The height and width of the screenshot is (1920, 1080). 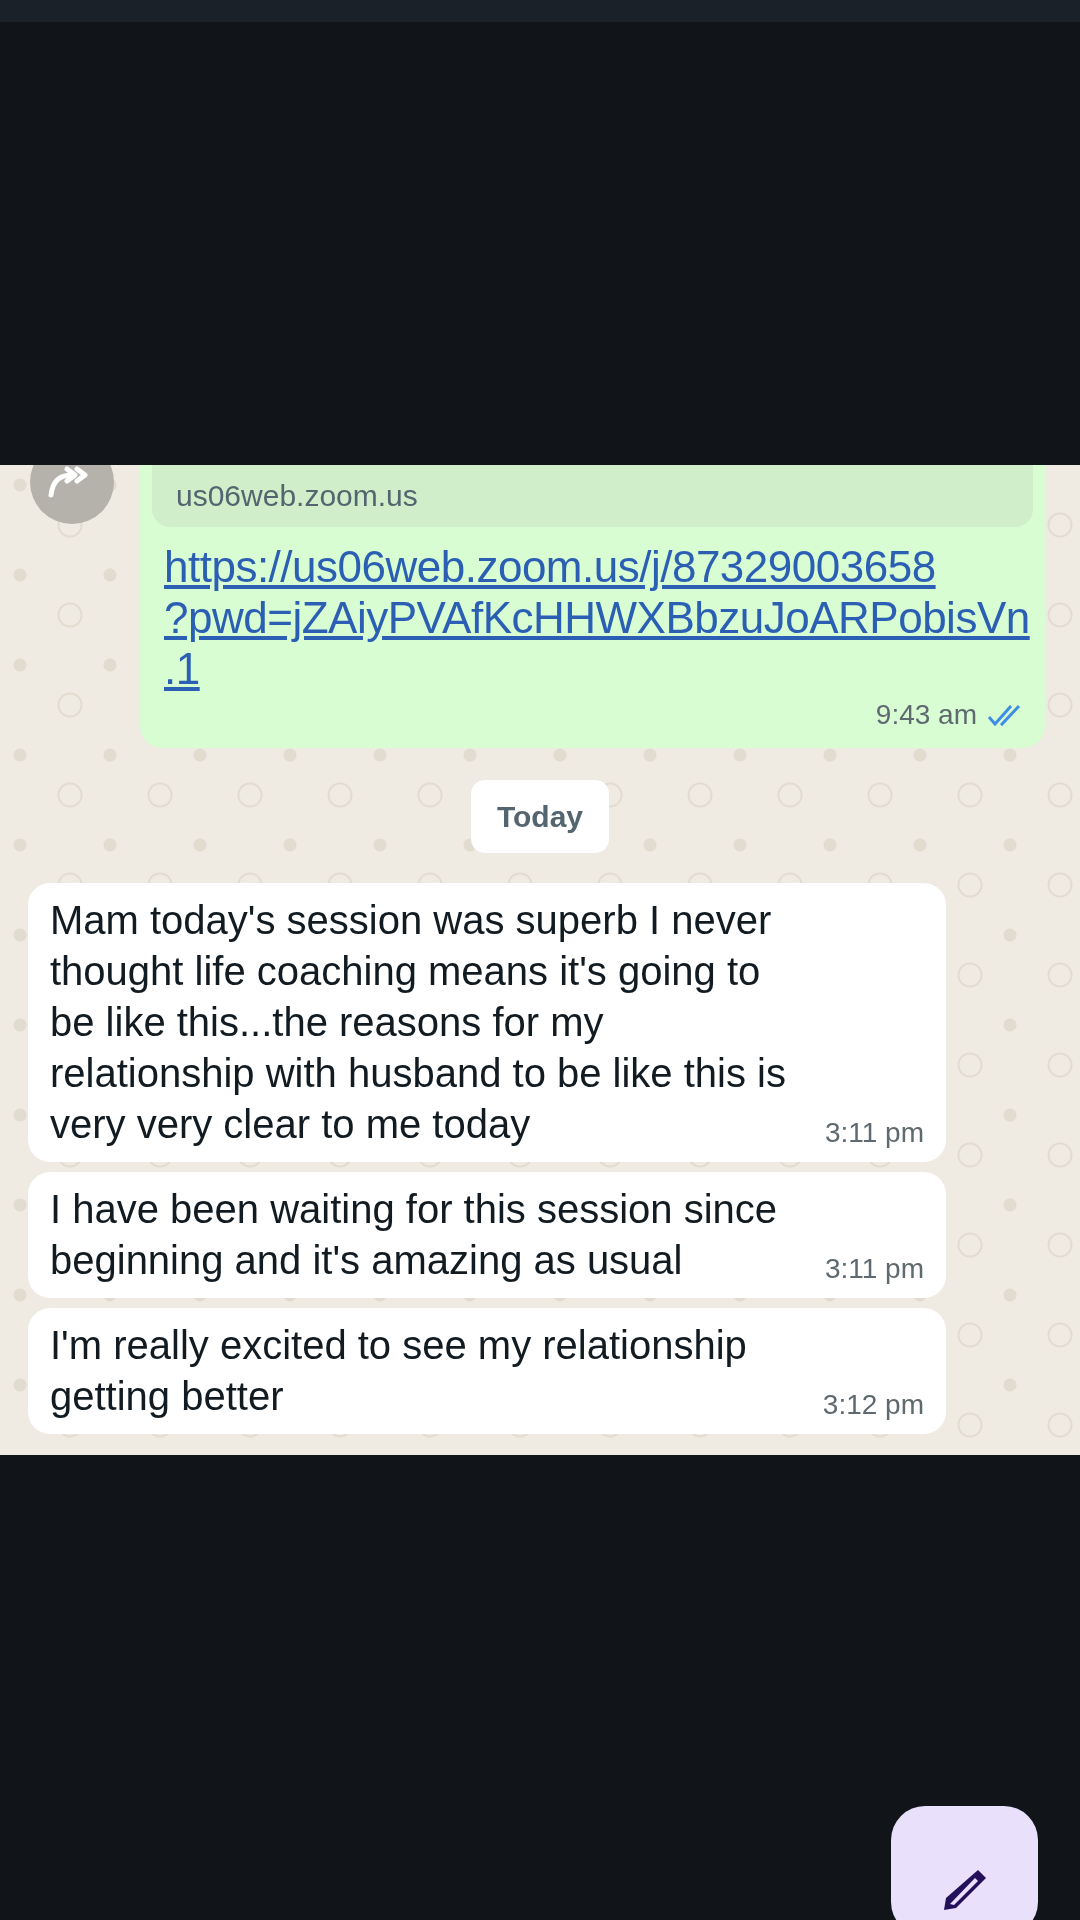 I want to click on preview-domain: us06web.zoom.us, so click(x=297, y=495).